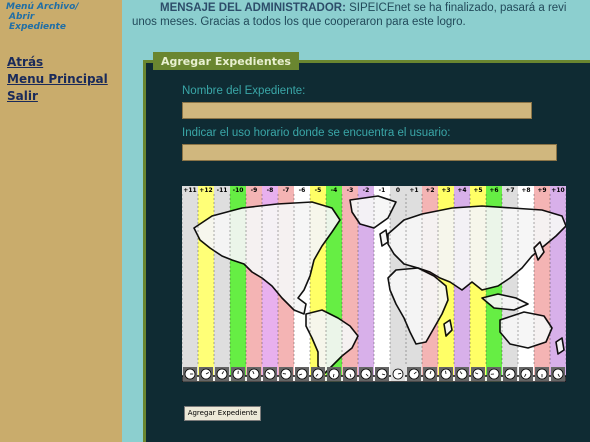 The width and height of the screenshot is (590, 442). What do you see at coordinates (205, 190) in the screenshot?
I see `timezone-offset-label: +12` at bounding box center [205, 190].